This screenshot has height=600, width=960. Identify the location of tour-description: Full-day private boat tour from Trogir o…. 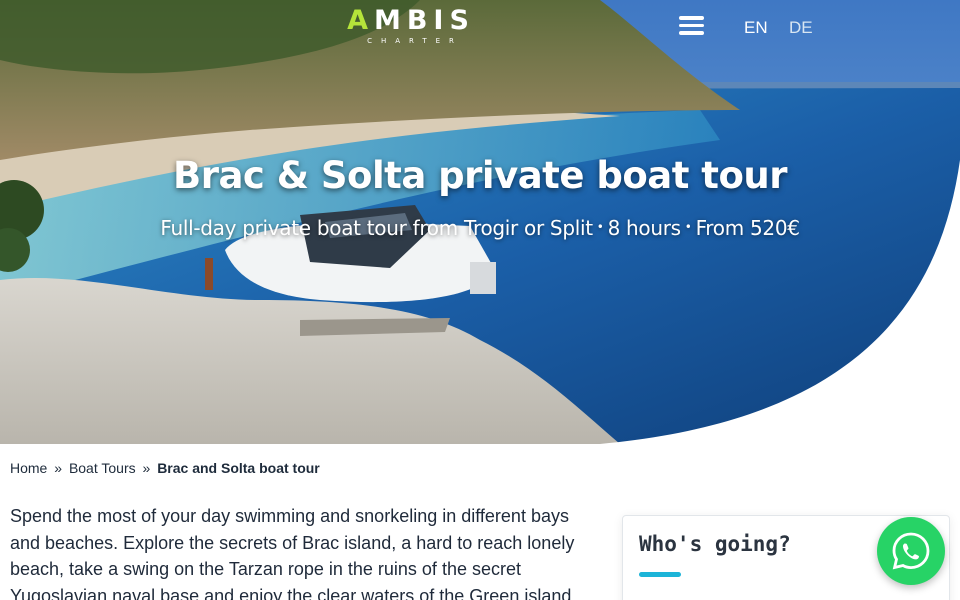
(376, 228).